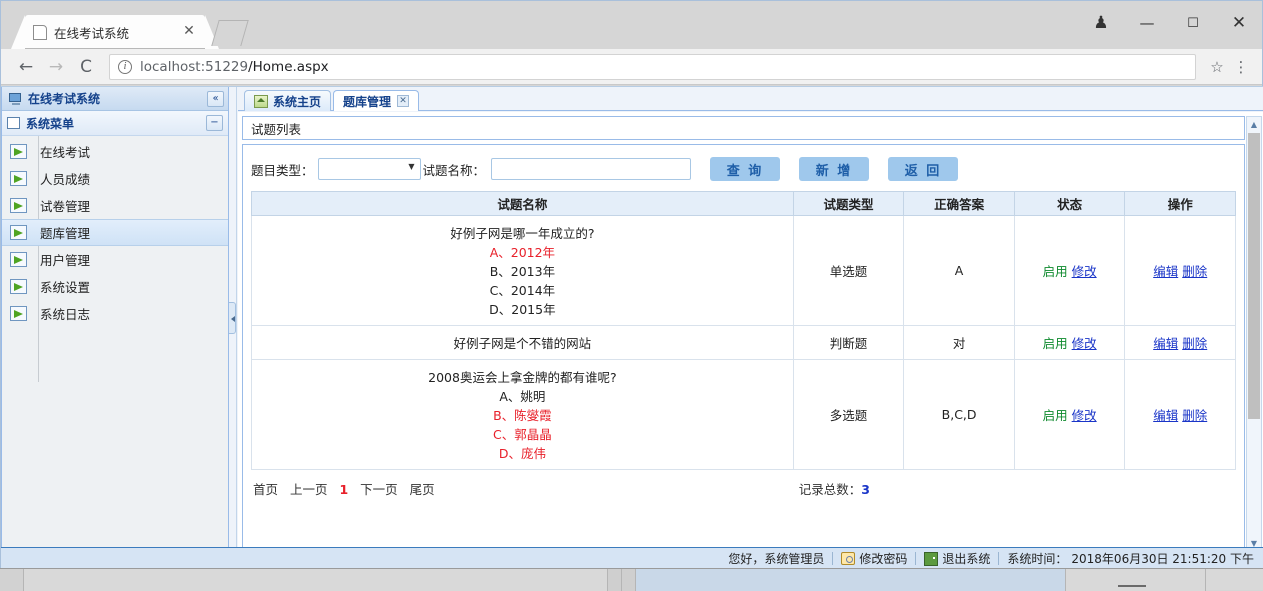  What do you see at coordinates (214, 123) in the screenshot?
I see `menu-group-collapse-button: −` at bounding box center [214, 123].